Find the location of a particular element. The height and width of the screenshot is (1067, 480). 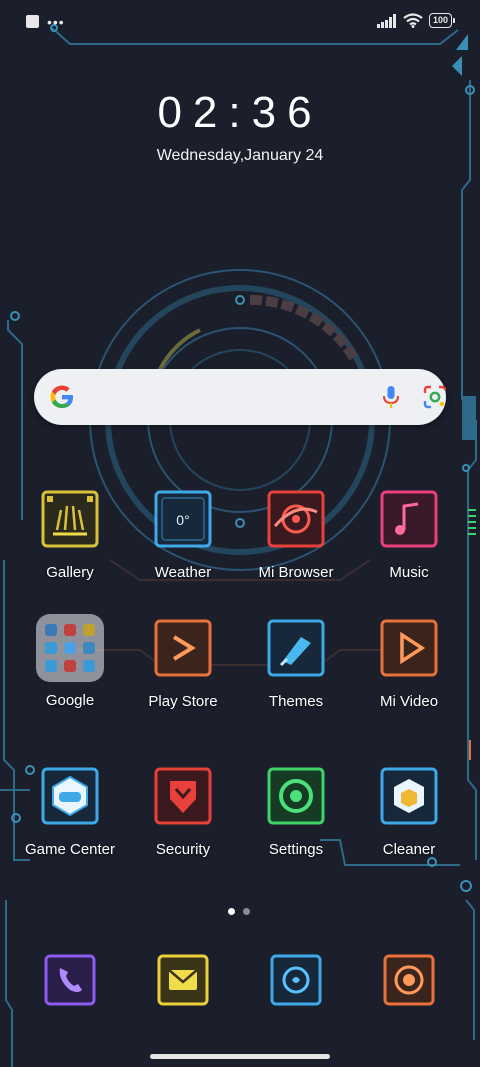

app-music: Music is located at coordinates (409, 532).